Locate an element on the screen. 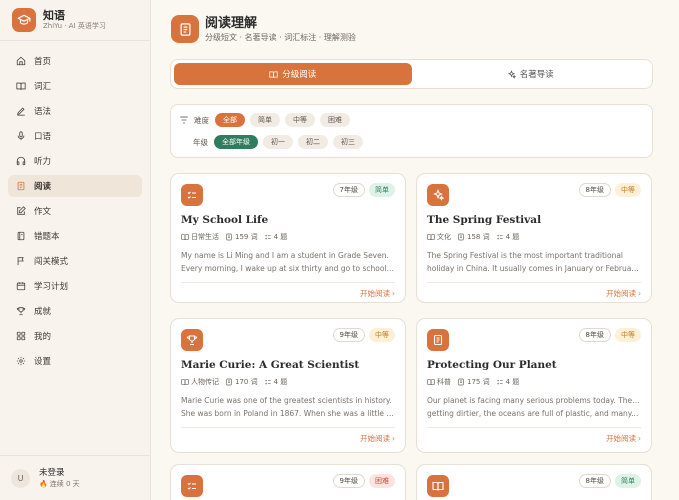 Image resolution: width=679 pixels, height=500 pixels. sidebar-item-listening: 听力 is located at coordinates (75, 161).